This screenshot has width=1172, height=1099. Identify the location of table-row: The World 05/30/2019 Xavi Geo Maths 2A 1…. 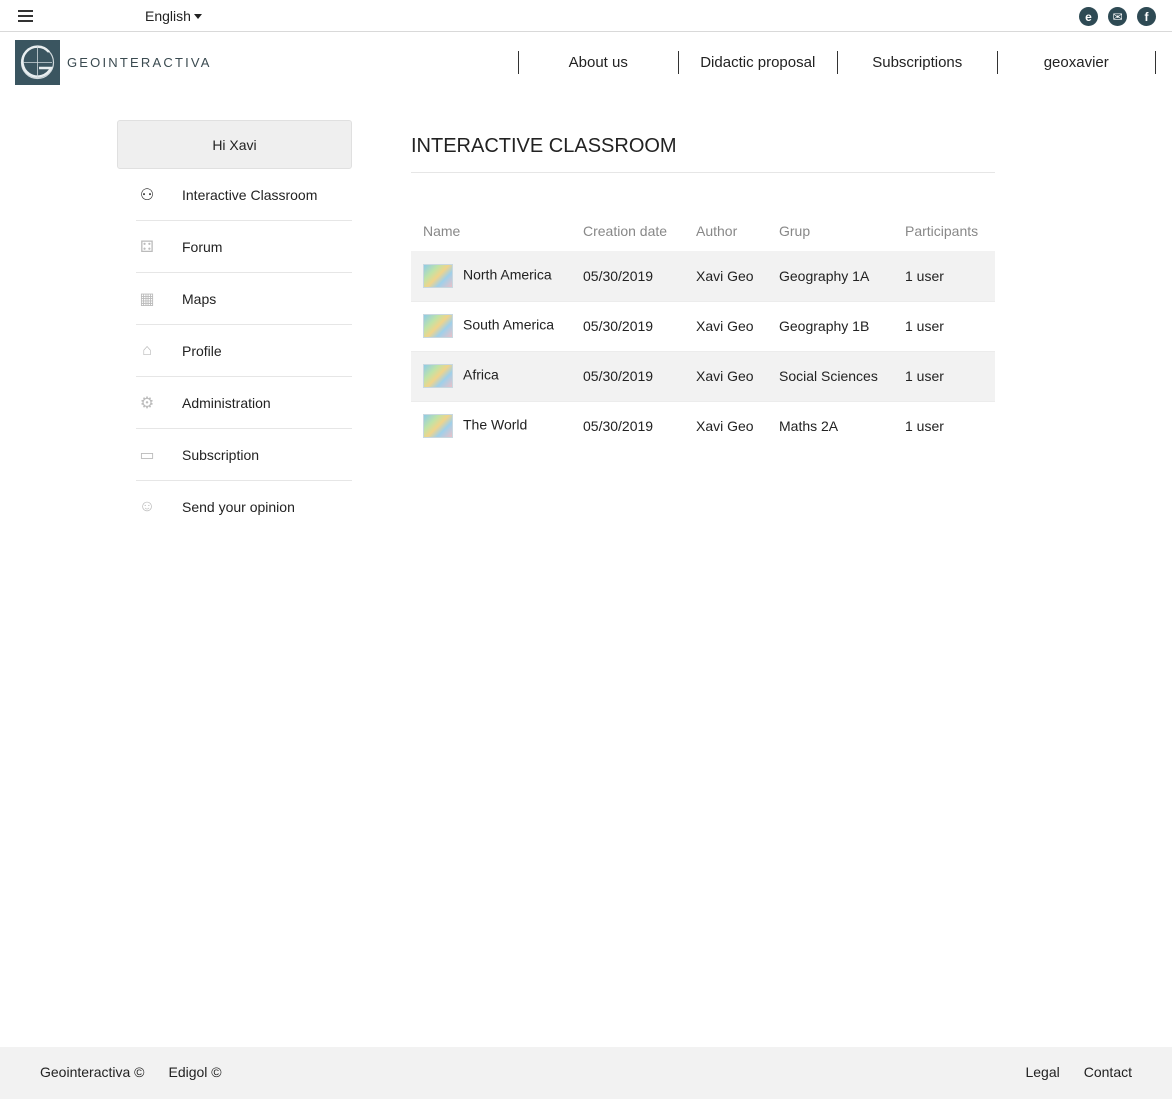
(703, 426).